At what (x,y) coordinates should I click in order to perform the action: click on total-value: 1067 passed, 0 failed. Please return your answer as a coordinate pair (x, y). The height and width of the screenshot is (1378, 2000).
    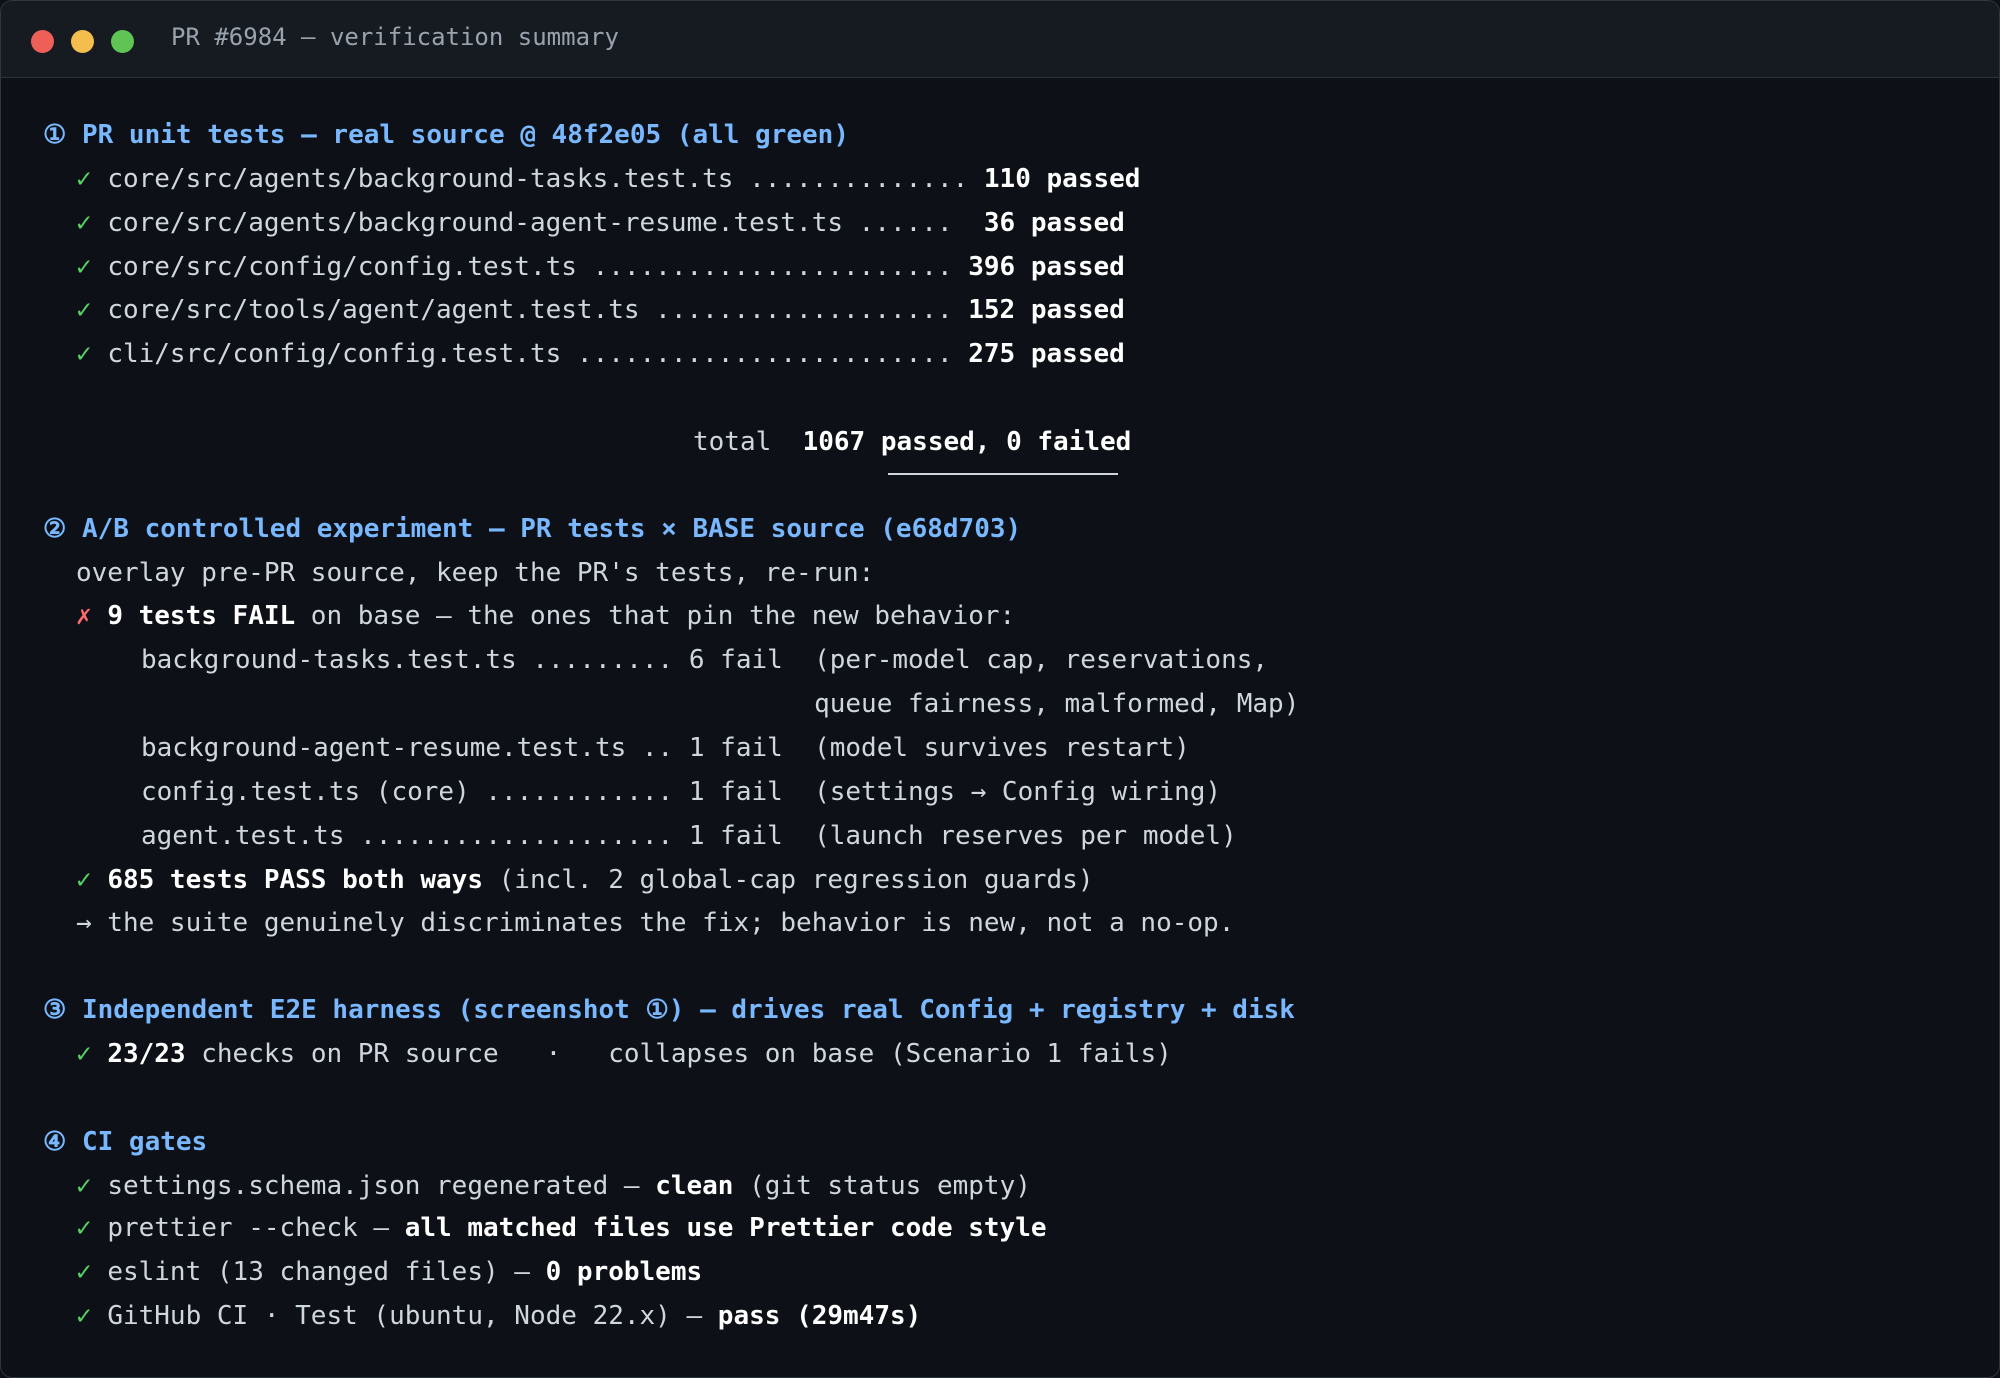
    Looking at the image, I should click on (967, 442).